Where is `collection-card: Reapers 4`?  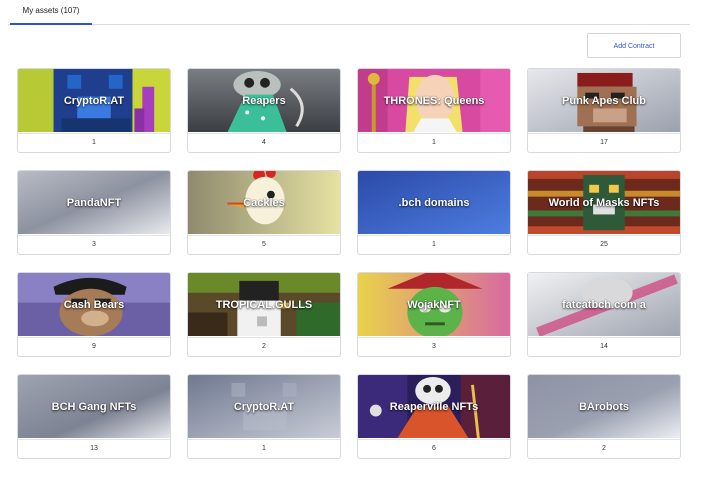
collection-card: Reapers 4 is located at coordinates (264, 110).